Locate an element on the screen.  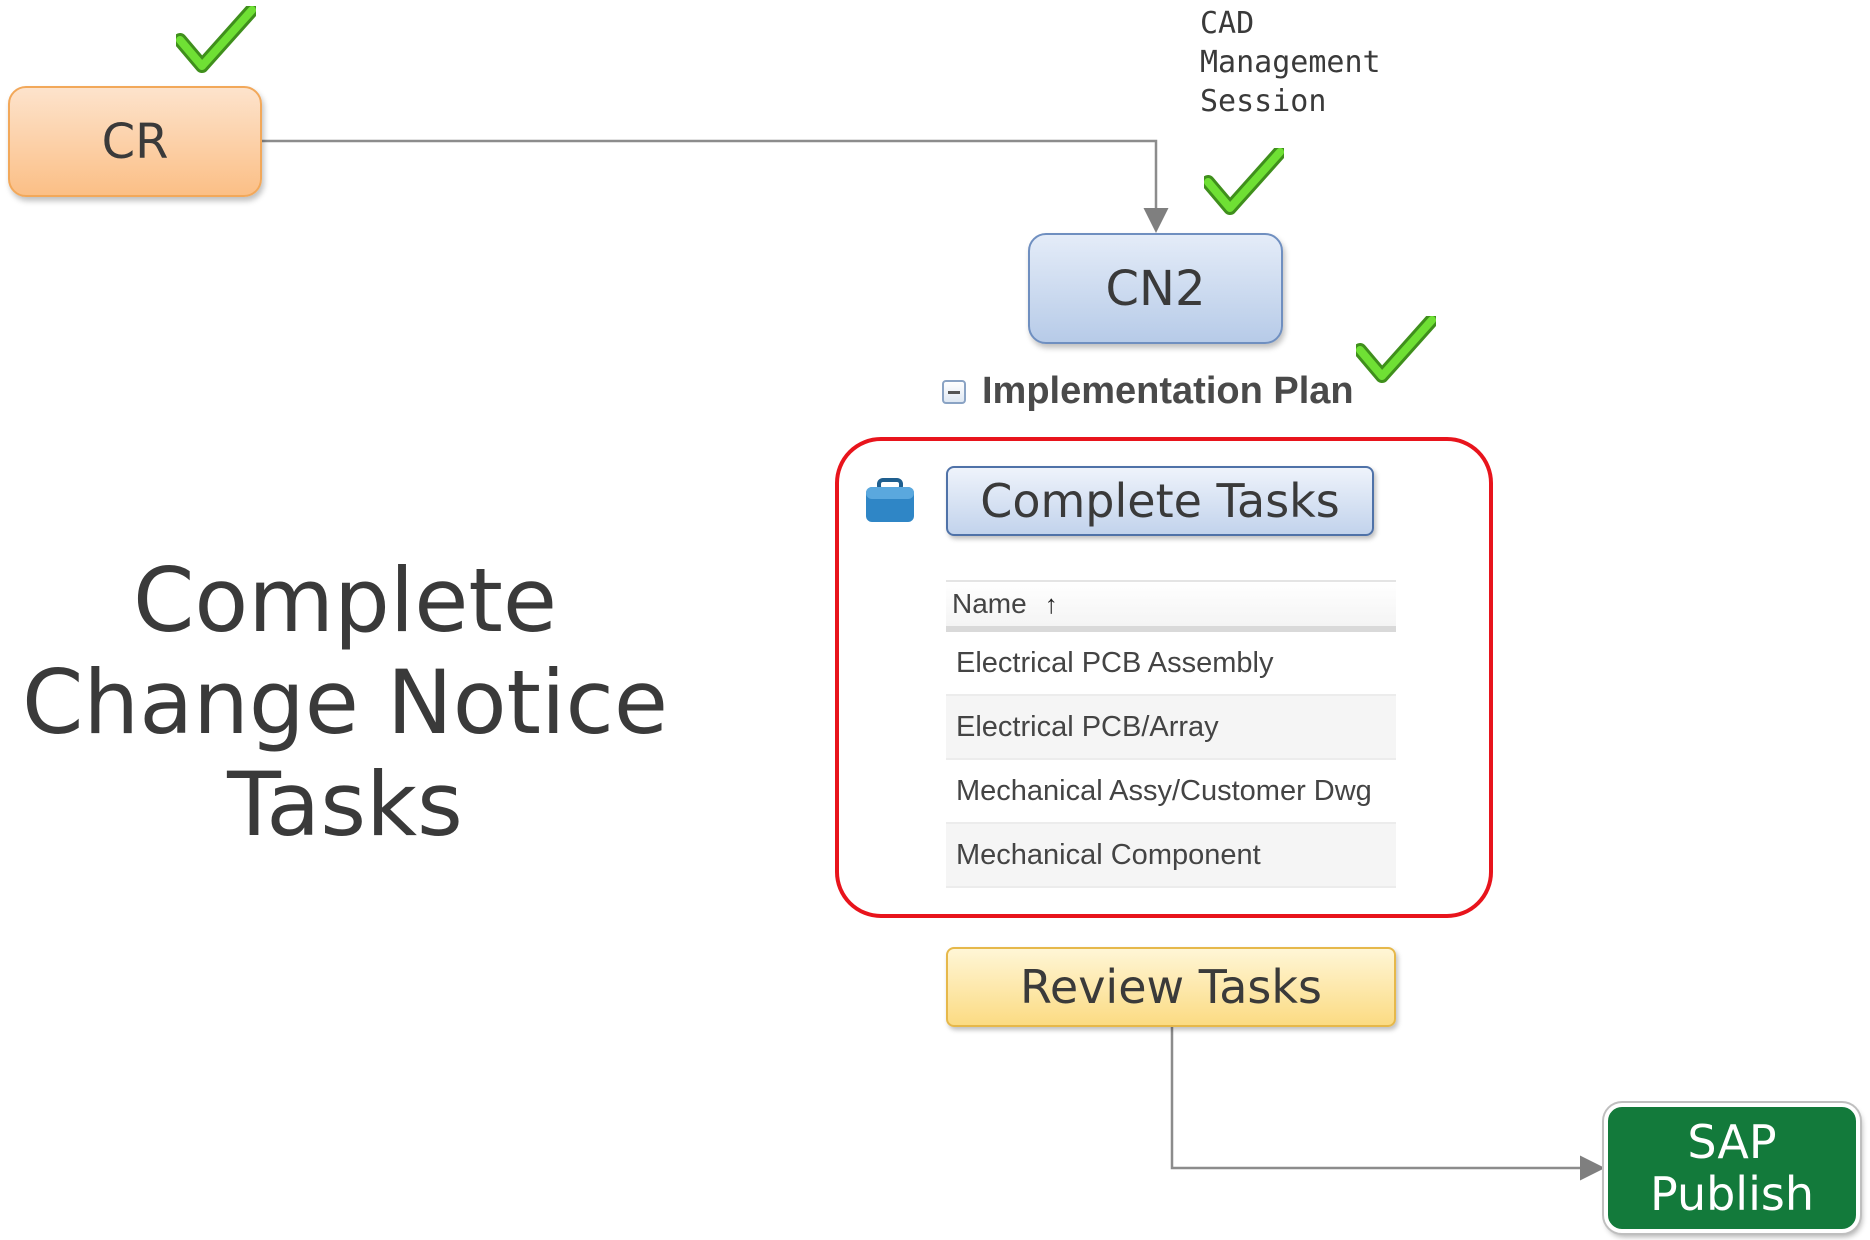
name-column-label: Name is located at coordinates (989, 603).